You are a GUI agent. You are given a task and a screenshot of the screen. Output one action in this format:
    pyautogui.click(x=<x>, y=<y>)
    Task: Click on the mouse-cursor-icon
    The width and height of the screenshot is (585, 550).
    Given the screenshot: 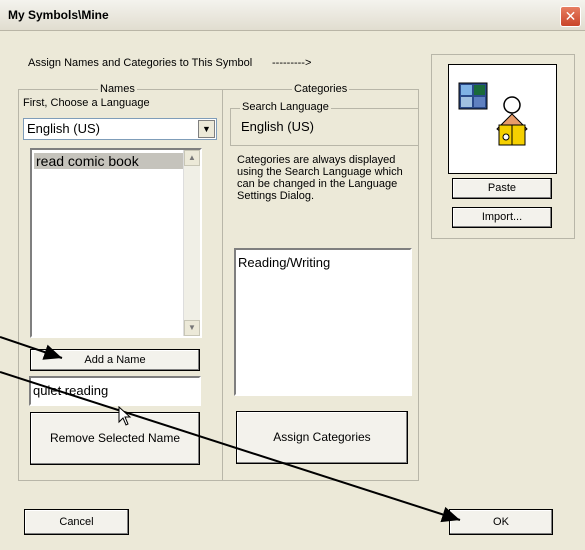 What is the action you would take?
    pyautogui.click(x=125, y=416)
    